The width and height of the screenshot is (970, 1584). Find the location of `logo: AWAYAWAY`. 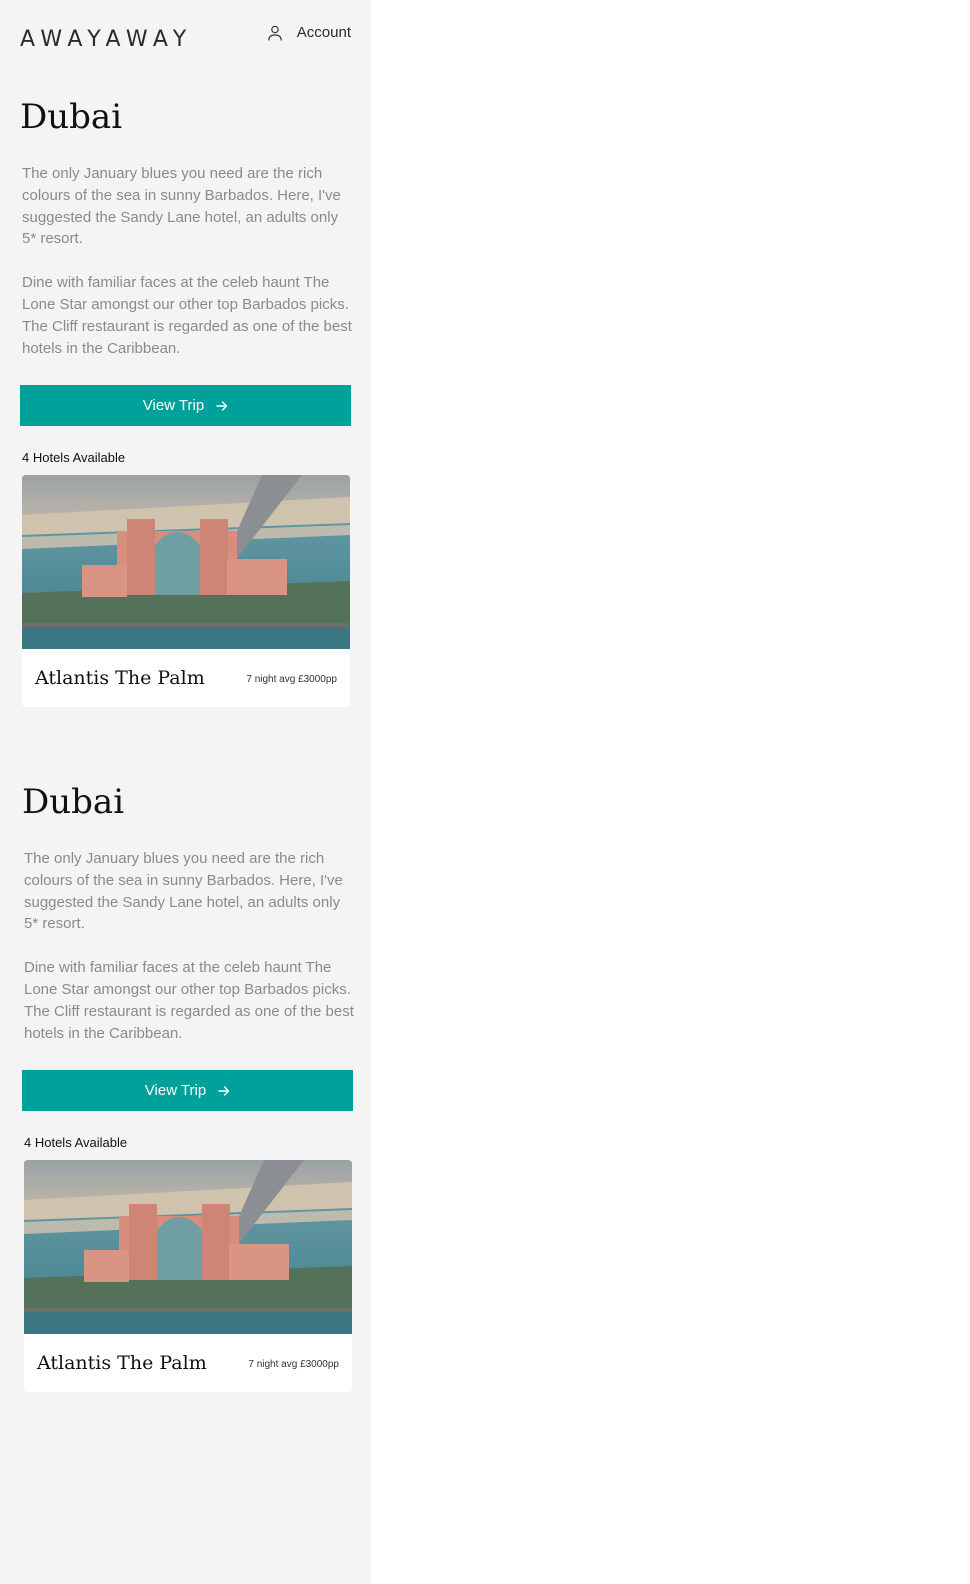

logo: AWAYAWAY is located at coordinates (106, 39).